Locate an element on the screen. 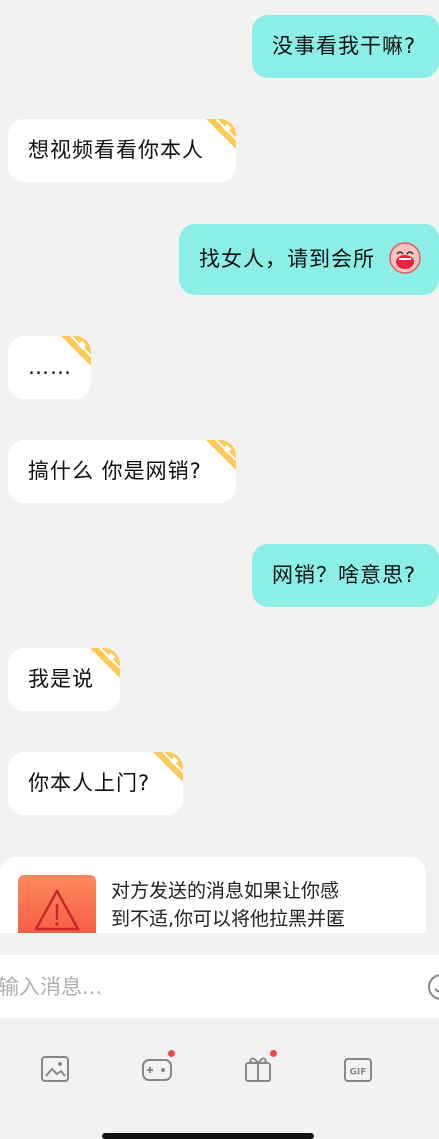  message-input-bar is located at coordinates (219, 986).